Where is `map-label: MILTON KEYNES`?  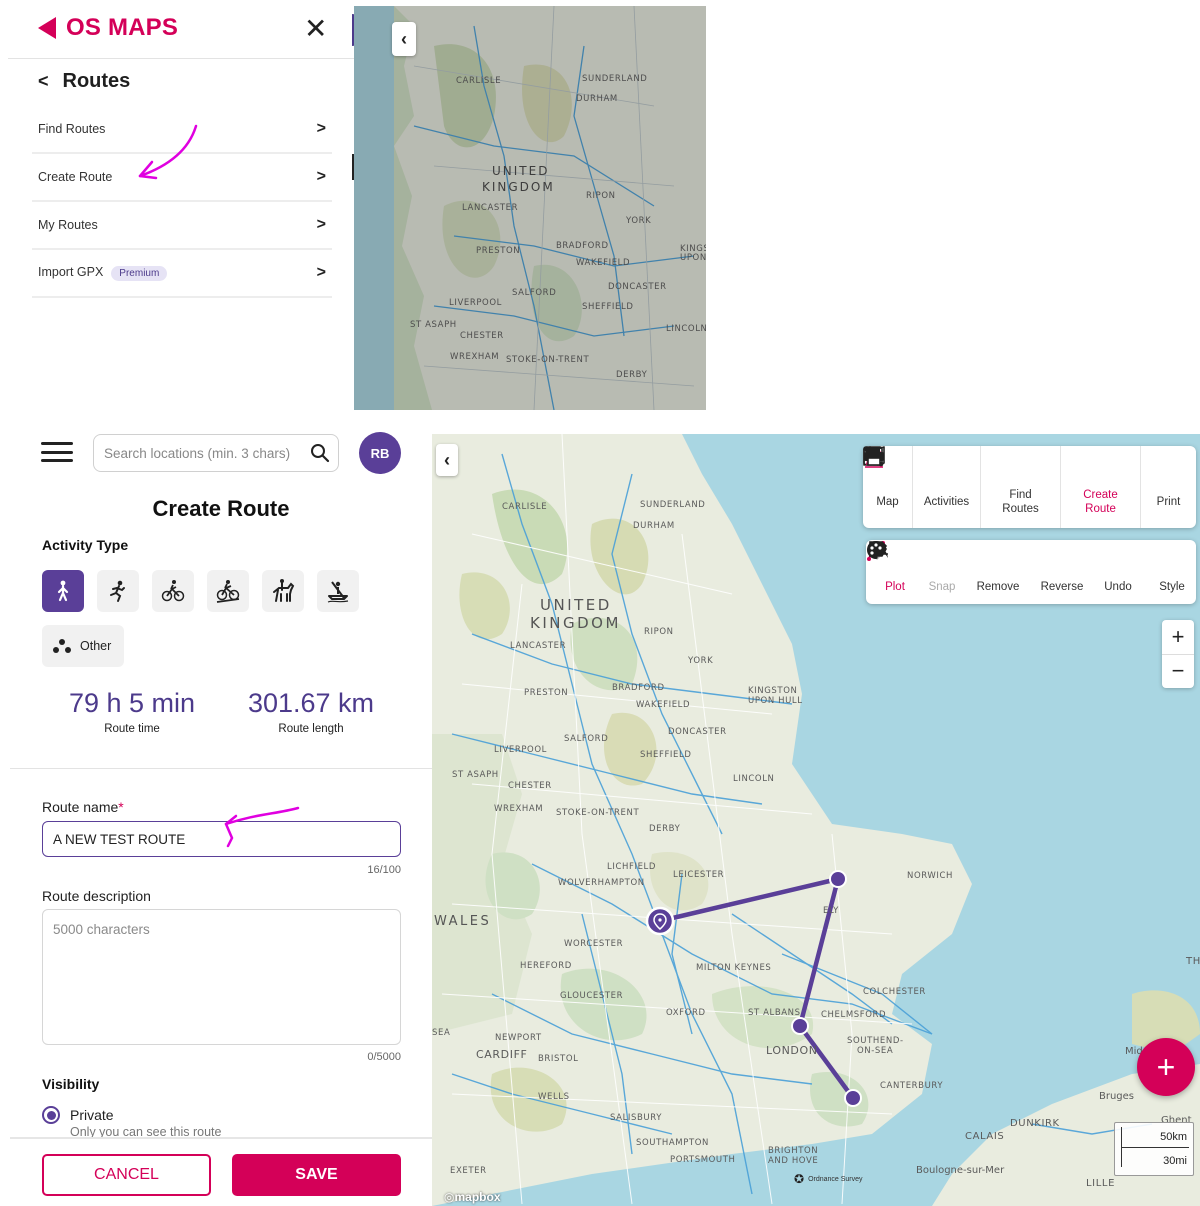
map-label: MILTON KEYNES is located at coordinates (734, 968).